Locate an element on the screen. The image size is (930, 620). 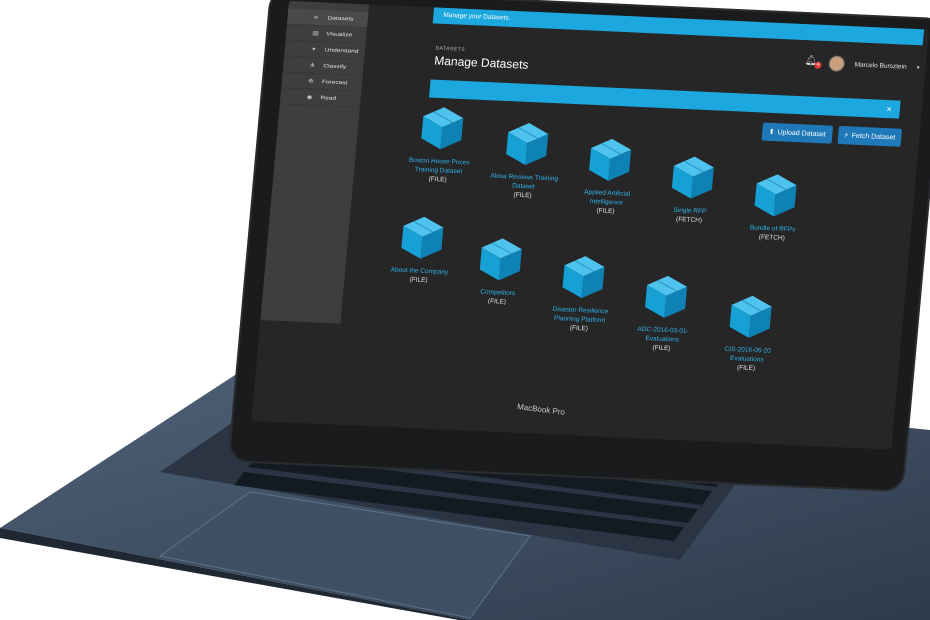
sitemap-icon: ⋔ is located at coordinates (312, 65).